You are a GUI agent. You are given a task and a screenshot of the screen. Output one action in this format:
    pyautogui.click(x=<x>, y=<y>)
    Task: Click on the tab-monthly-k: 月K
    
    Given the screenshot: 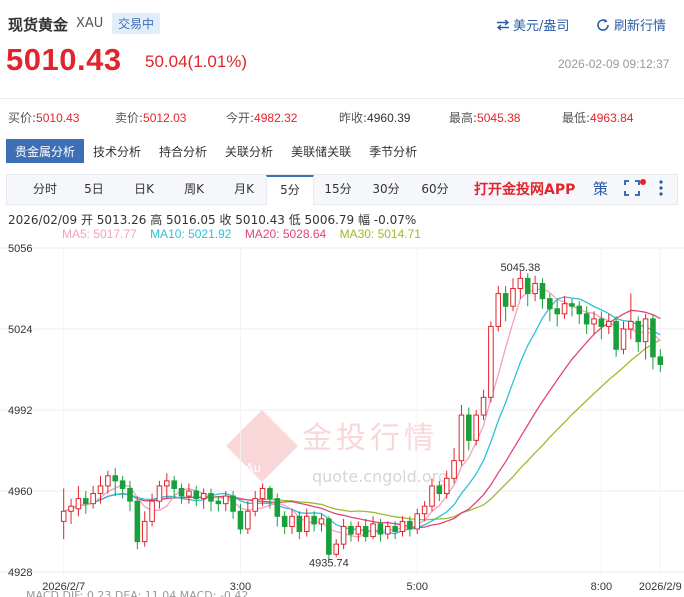 What is the action you would take?
    pyautogui.click(x=244, y=189)
    